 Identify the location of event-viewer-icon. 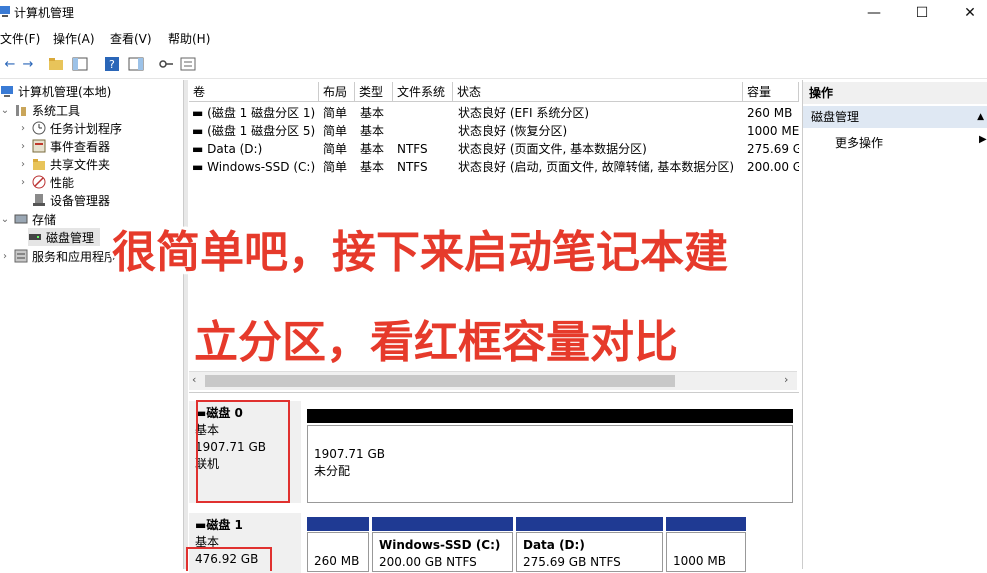
(39, 146).